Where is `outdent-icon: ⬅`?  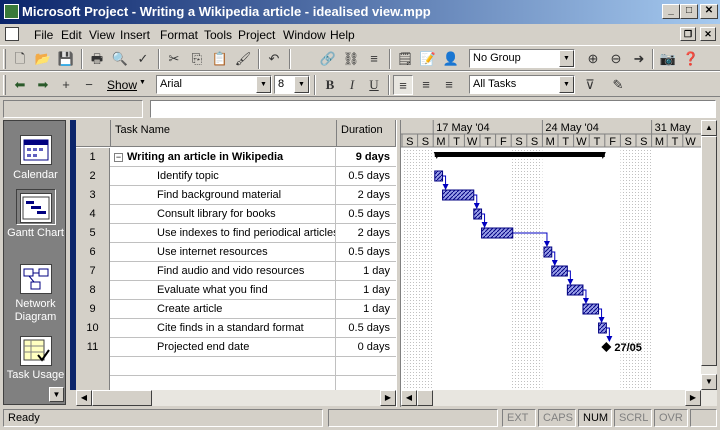
outdent-icon: ⬅ is located at coordinates (20, 85).